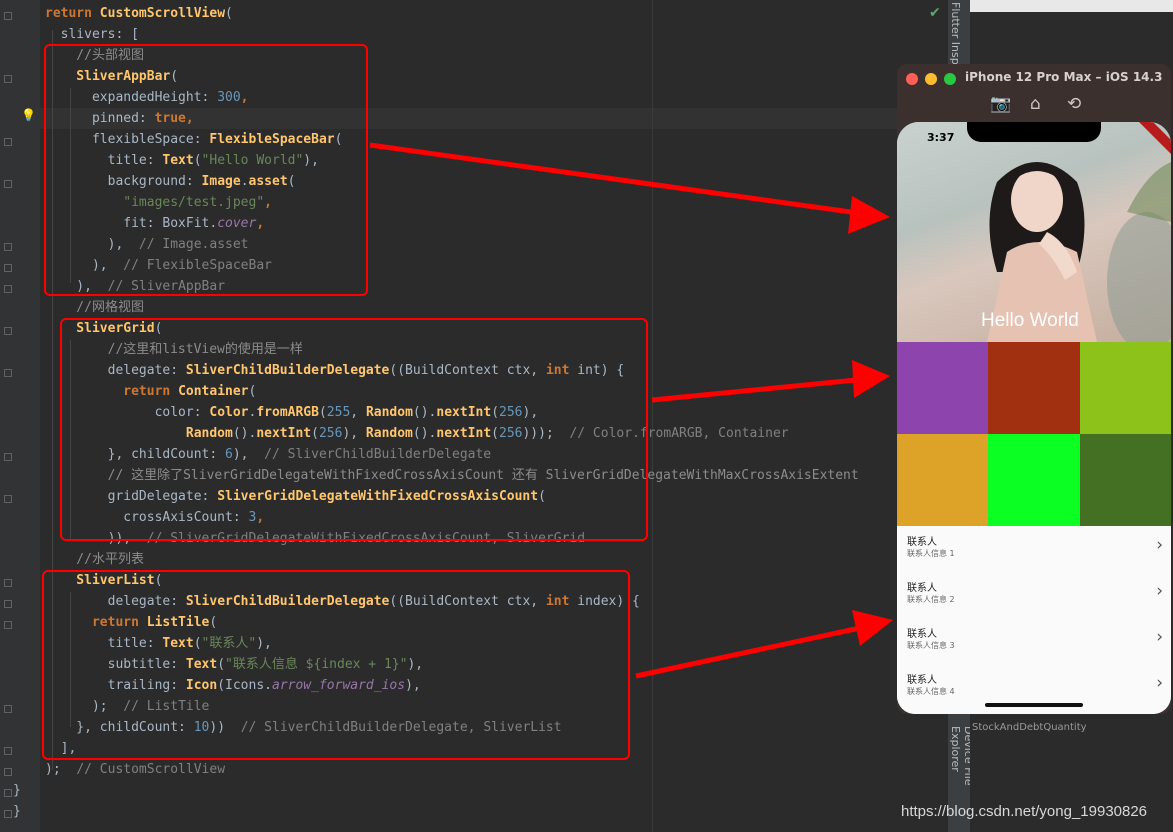  Describe the element at coordinates (869, 215) in the screenshot. I see `arrowhead-appbar` at that location.